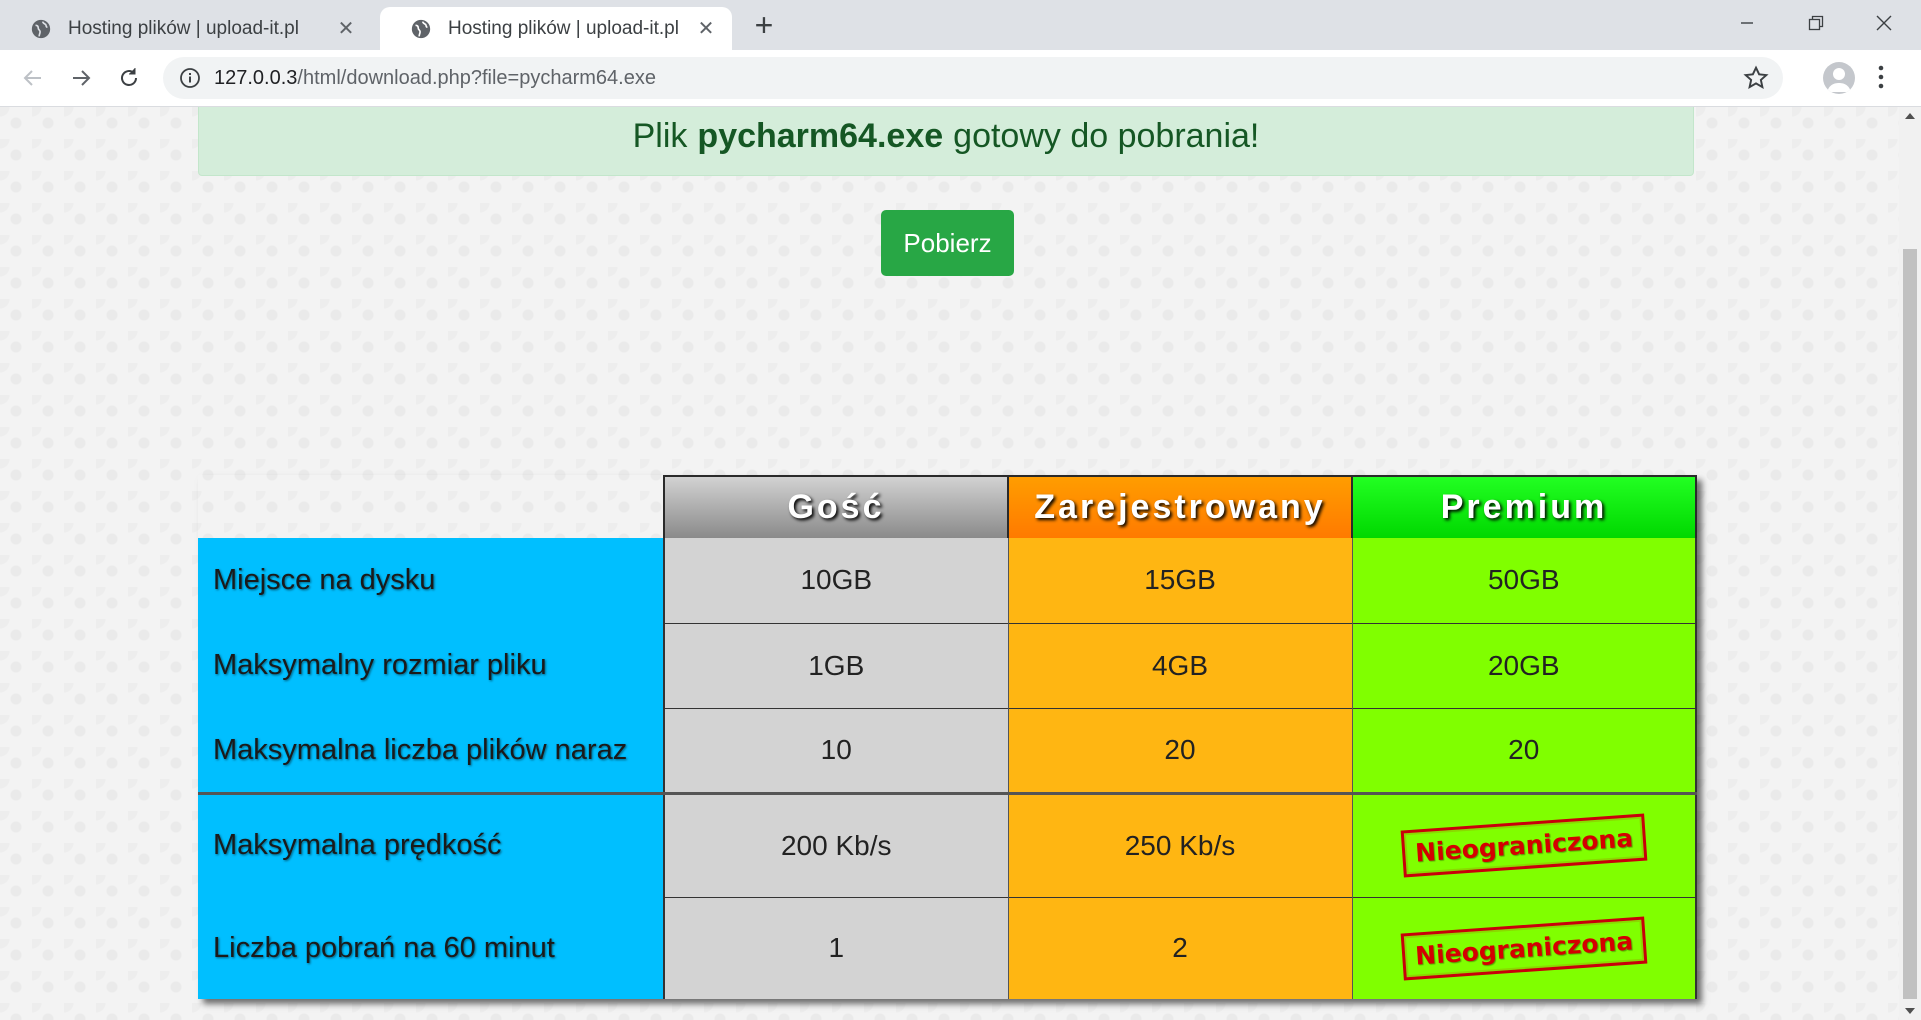 Image resolution: width=1921 pixels, height=1020 pixels. What do you see at coordinates (476, 78) in the screenshot?
I see `url-path: /html/download.php?file=pycharm64.exe` at bounding box center [476, 78].